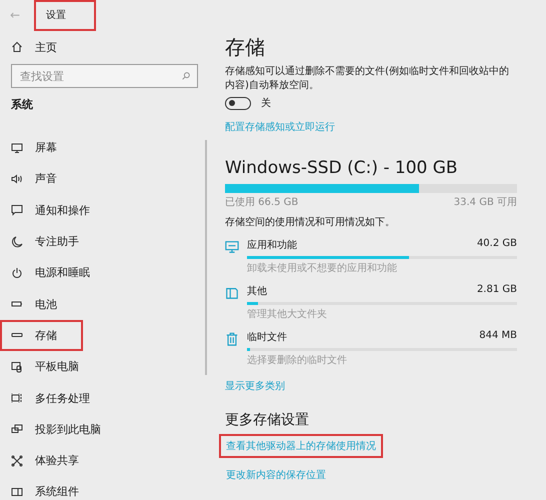  Describe the element at coordinates (41, 304) in the screenshot. I see `sidebar-item: 电池` at that location.